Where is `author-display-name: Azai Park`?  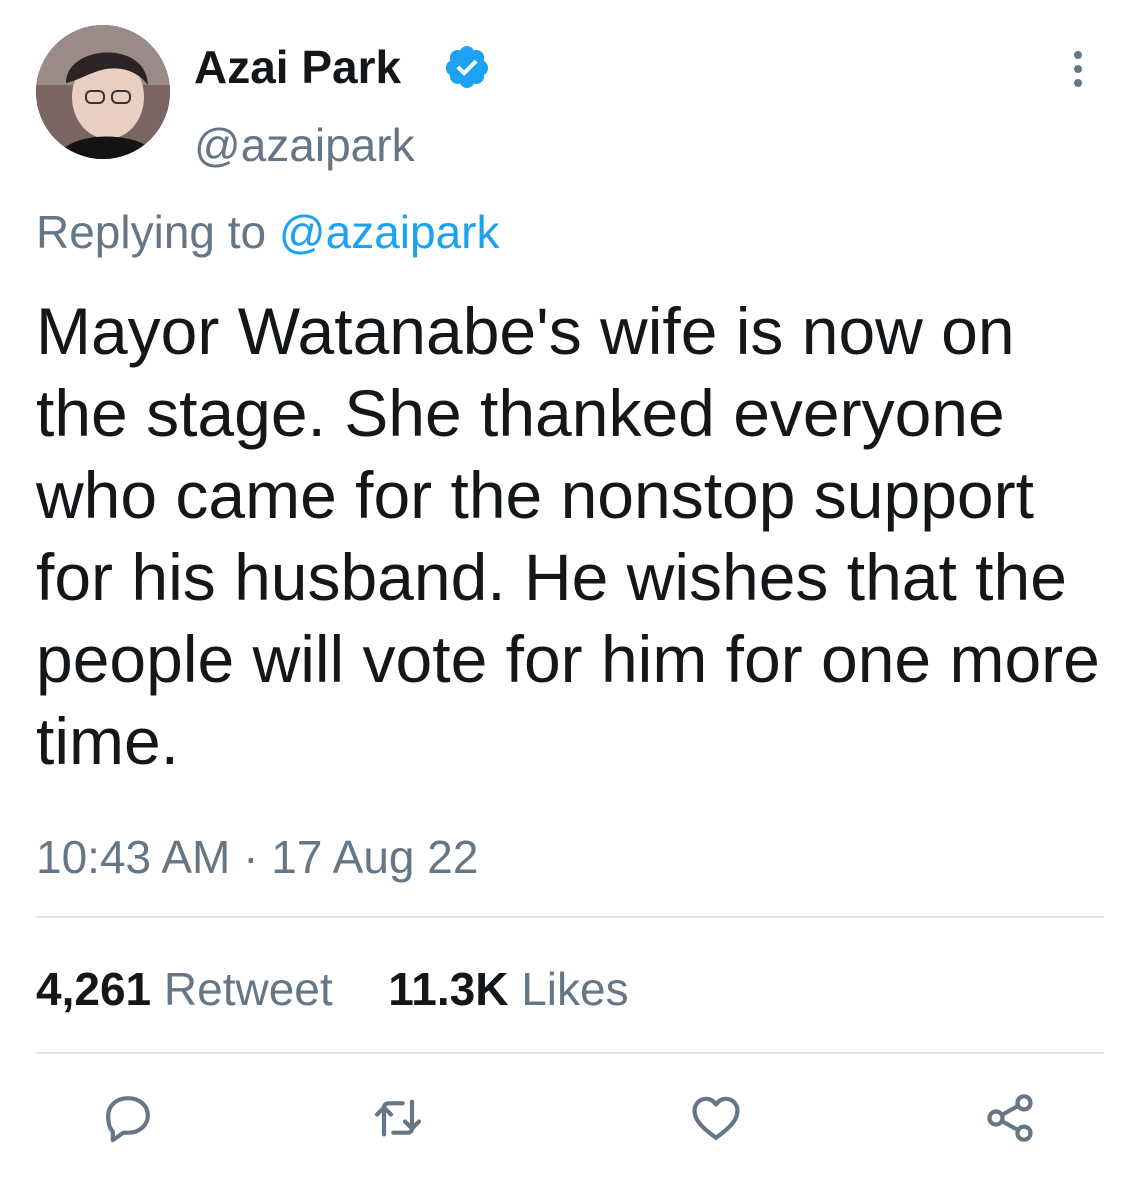
author-display-name: Azai Park is located at coordinates (297, 67).